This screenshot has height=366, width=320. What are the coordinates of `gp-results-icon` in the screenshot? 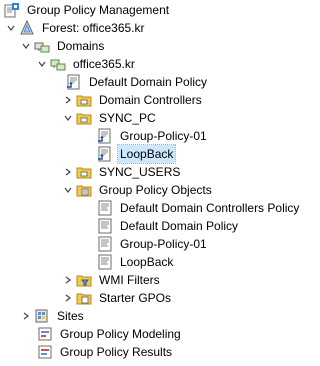 It's located at (45, 352).